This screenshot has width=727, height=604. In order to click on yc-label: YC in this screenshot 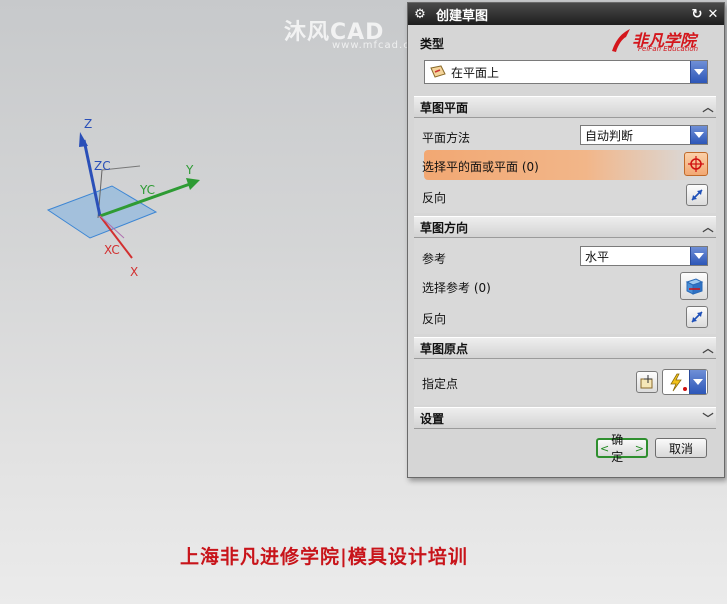, I will do `click(147, 190)`.